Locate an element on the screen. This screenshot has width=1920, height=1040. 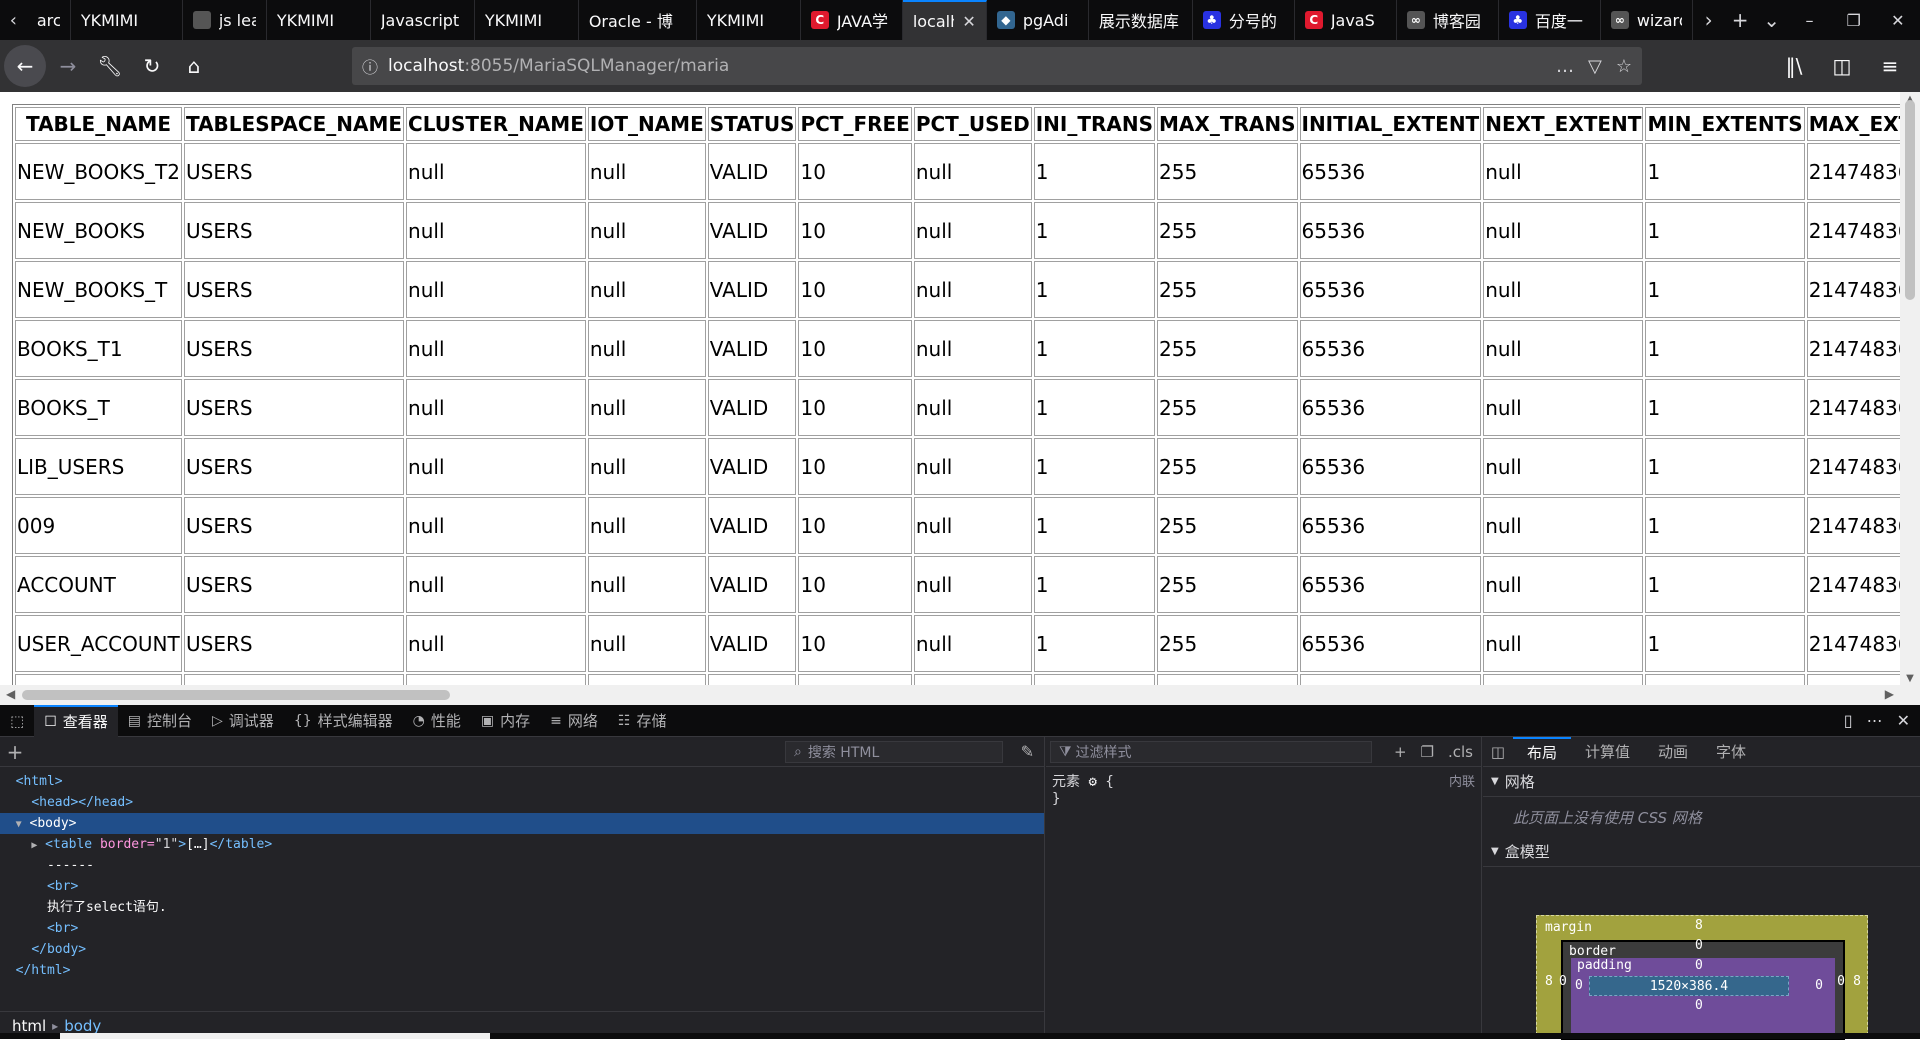
gear-icon: ⚙ is located at coordinates (1092, 782).